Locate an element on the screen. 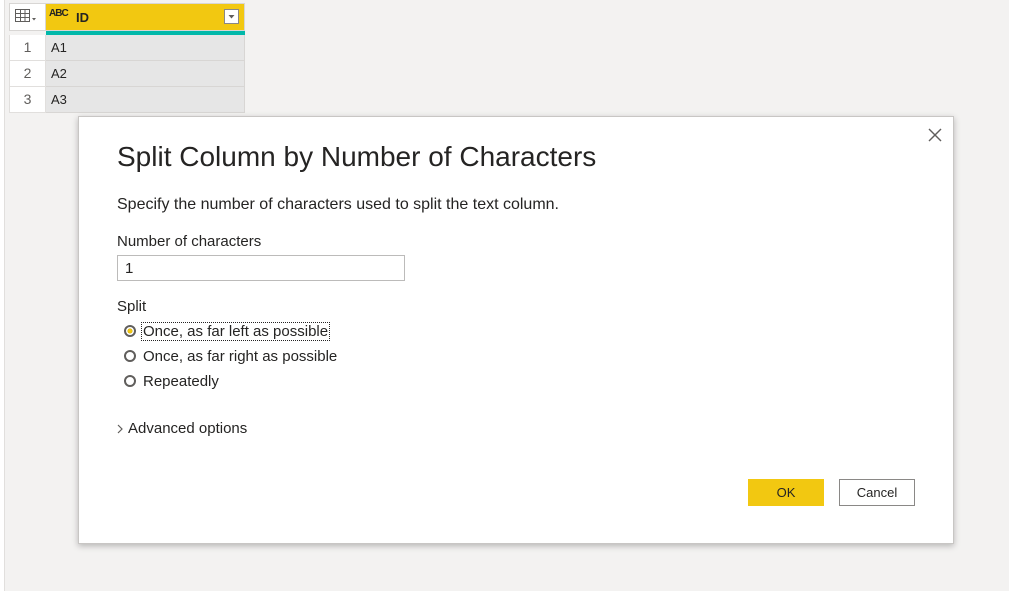 Image resolution: width=1009 pixels, height=591 pixels. left-edge is located at coordinates (2, 295).